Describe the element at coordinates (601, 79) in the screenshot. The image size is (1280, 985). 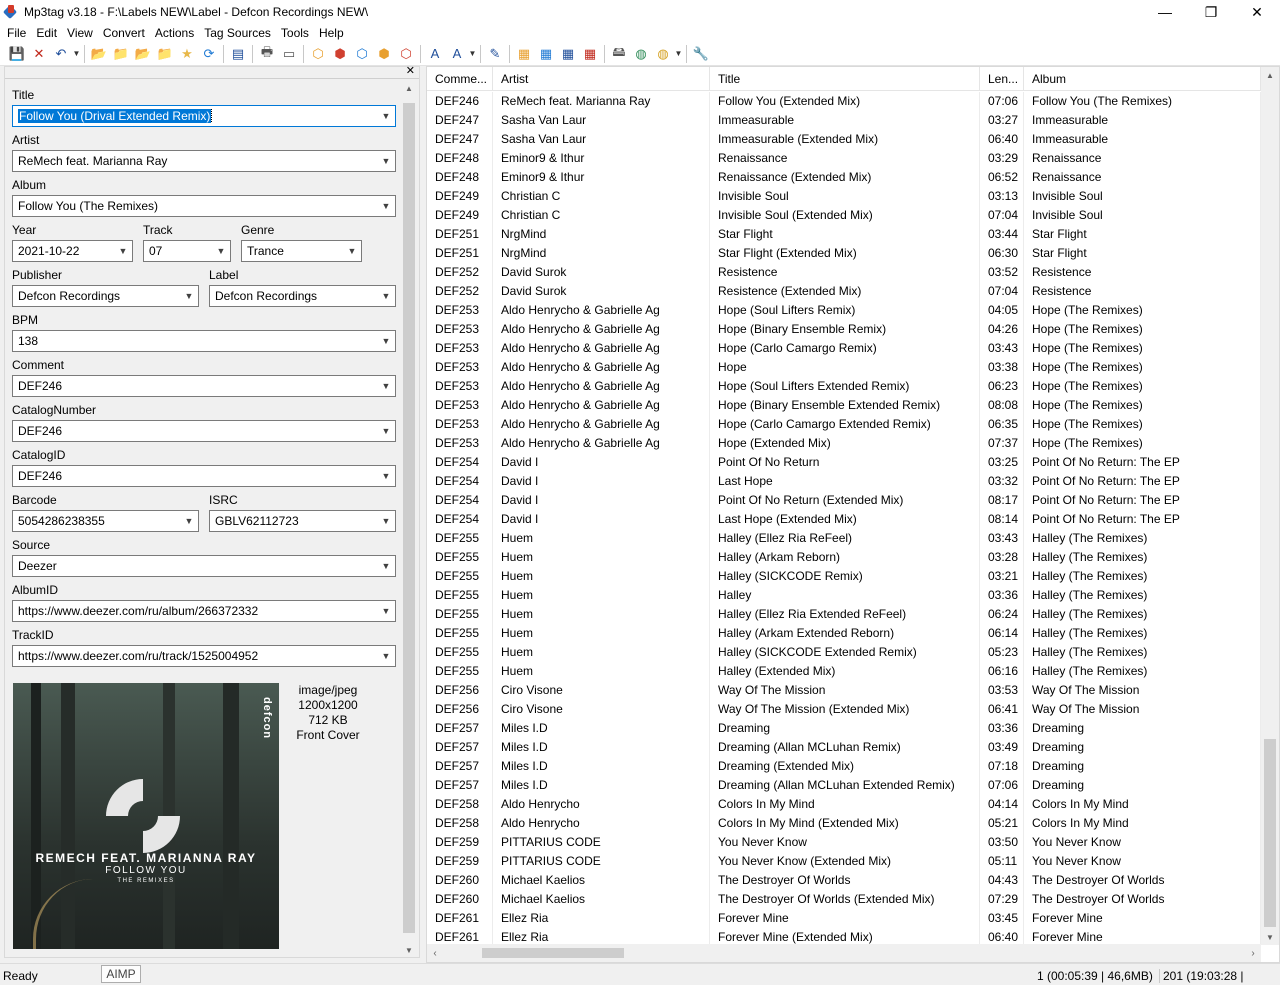
I see `column-header-artist: Artist` at that location.